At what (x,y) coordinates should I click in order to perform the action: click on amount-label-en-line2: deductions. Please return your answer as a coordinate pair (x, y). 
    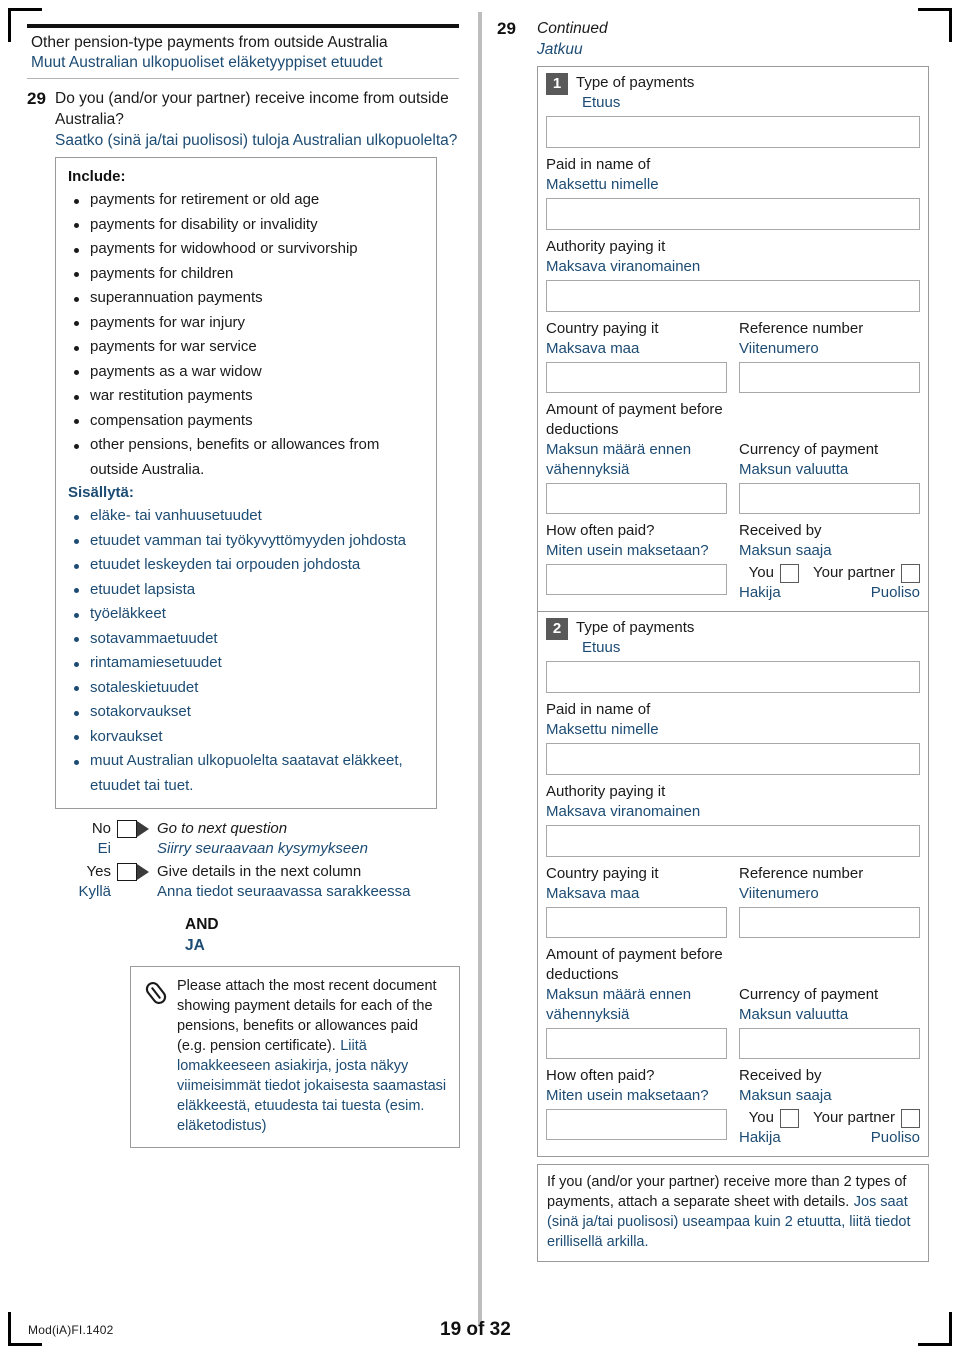
    Looking at the image, I should click on (582, 974).